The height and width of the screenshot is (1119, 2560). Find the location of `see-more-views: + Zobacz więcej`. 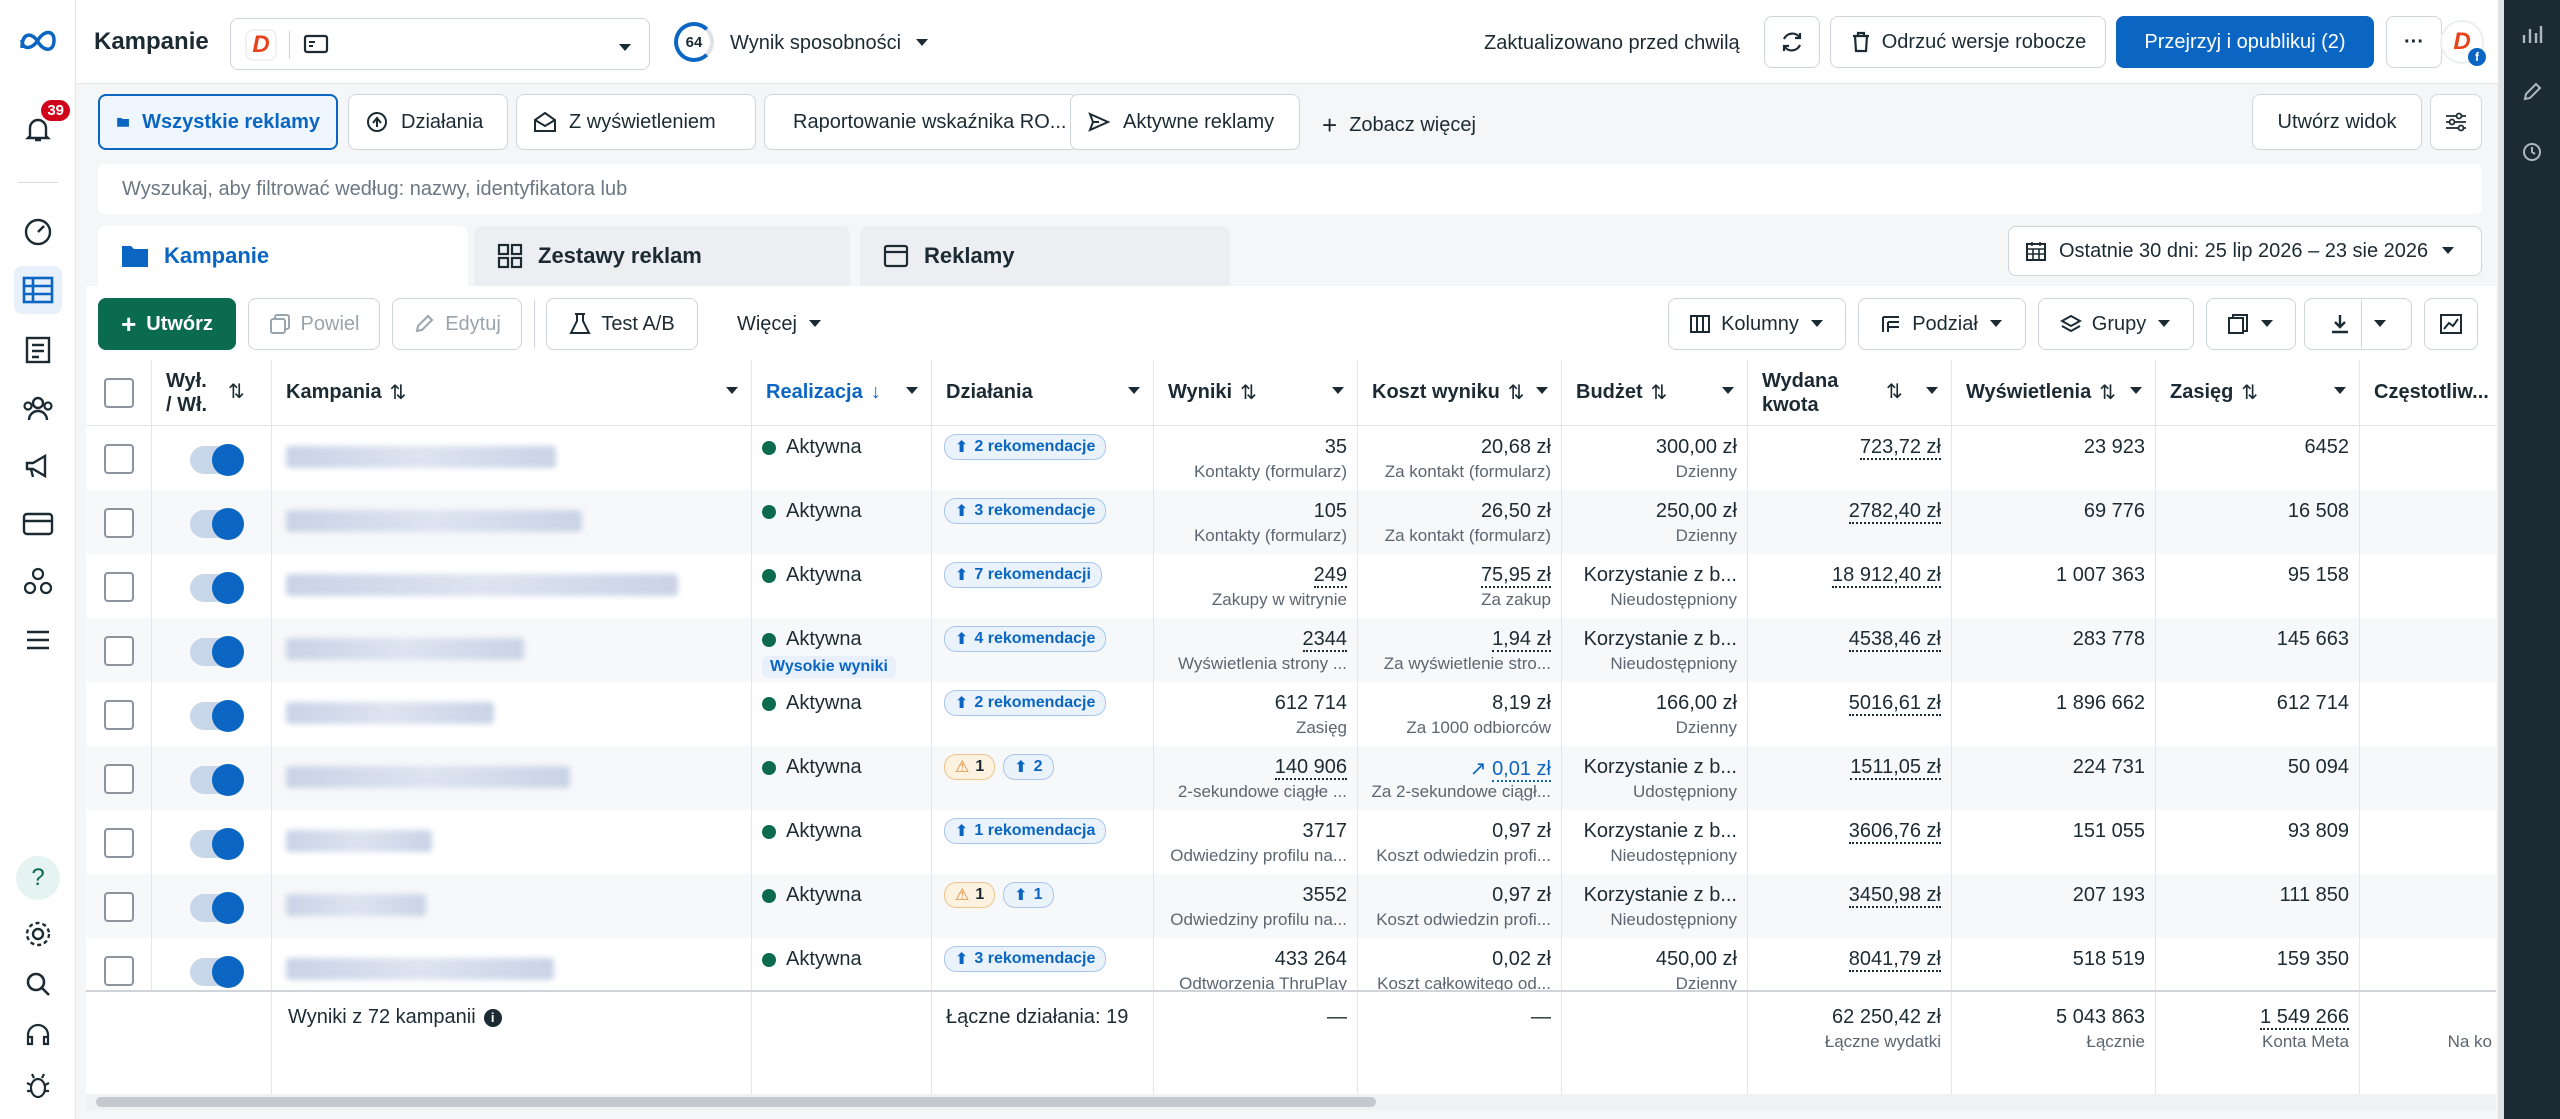

see-more-views: + Zobacz więcej is located at coordinates (1399, 125).